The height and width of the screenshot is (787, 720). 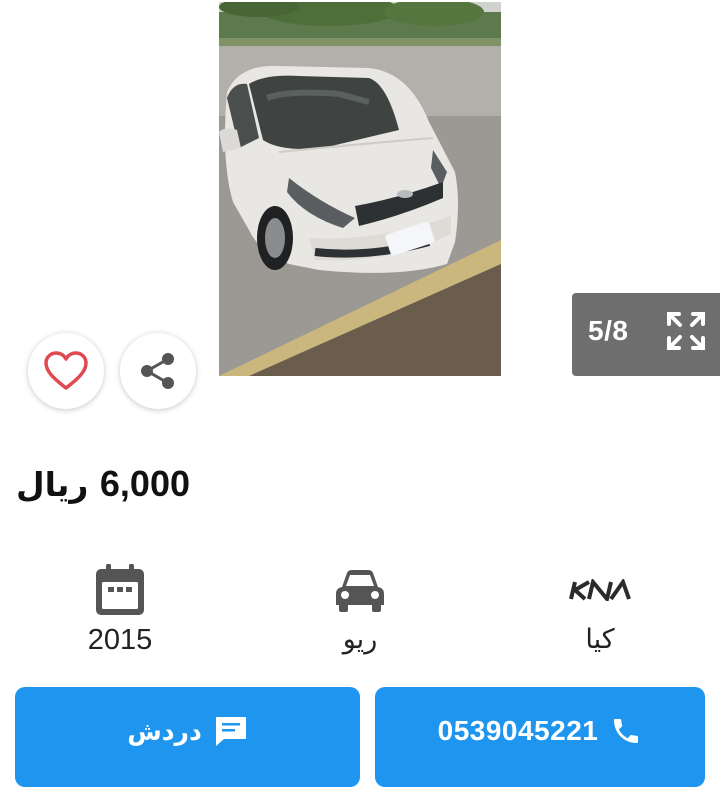 I want to click on call-button: 0539045221, so click(x=540, y=737).